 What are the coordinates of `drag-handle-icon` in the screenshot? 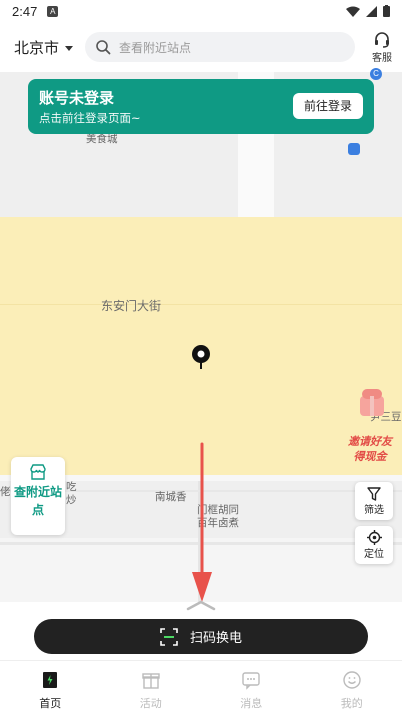 It's located at (201, 605).